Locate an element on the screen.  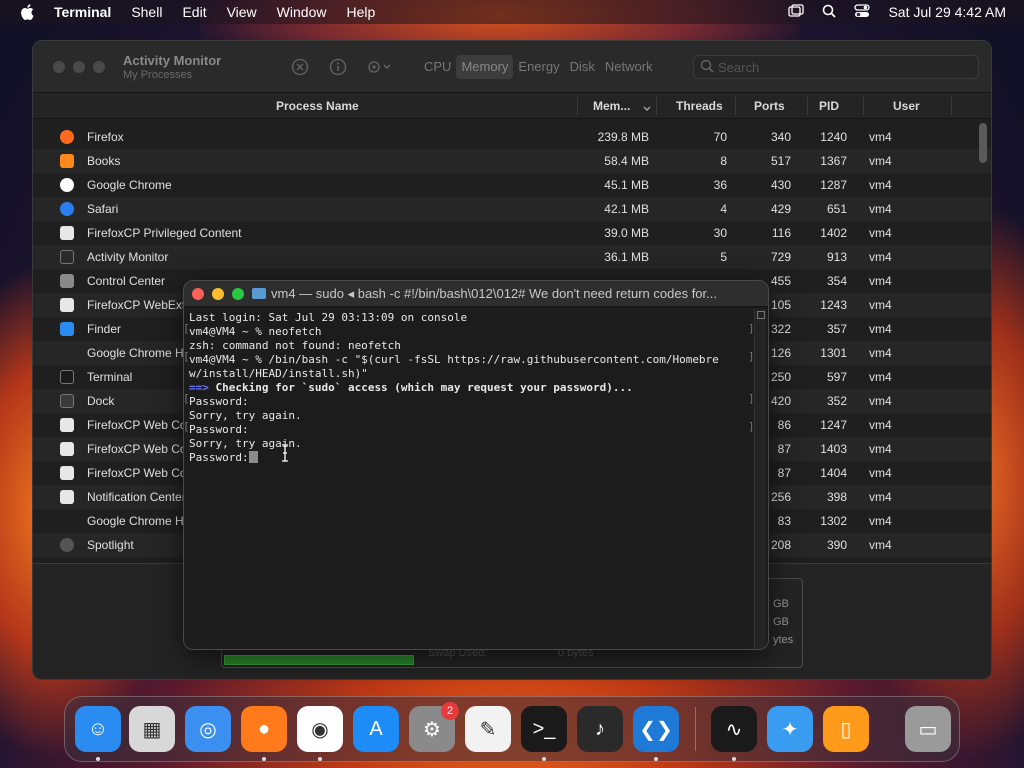
terminal-line: Sorry, try again. is located at coordinates (245, 443).